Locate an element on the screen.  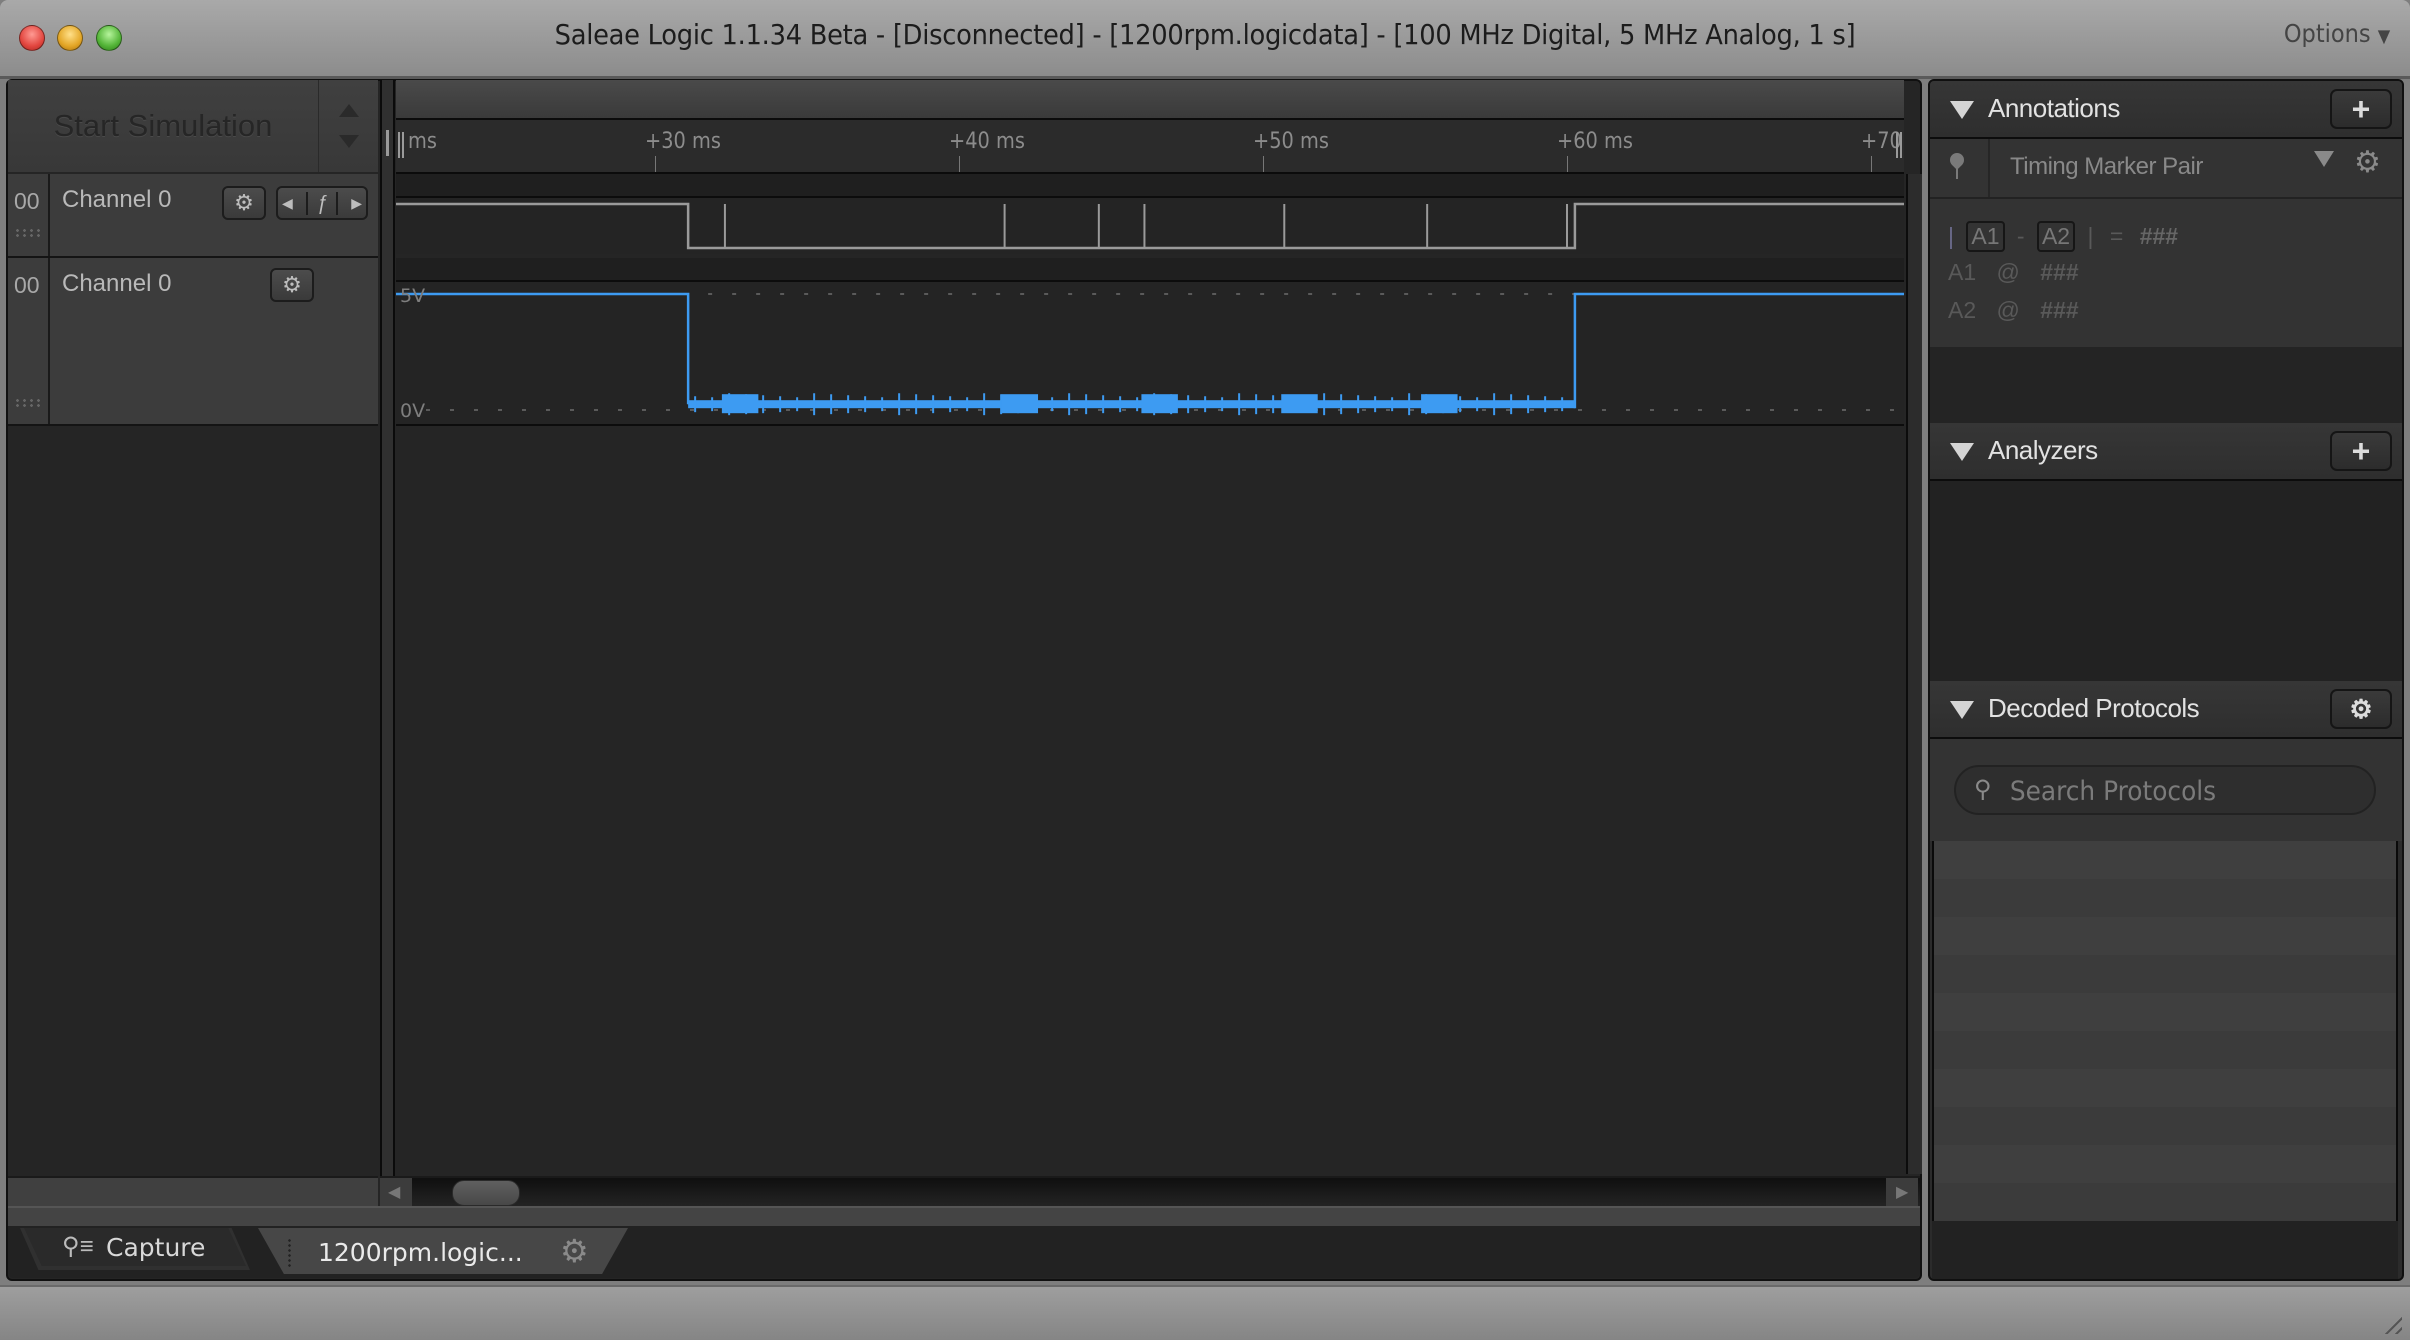
options-menu-button: Options ▼ is located at coordinates (2337, 33).